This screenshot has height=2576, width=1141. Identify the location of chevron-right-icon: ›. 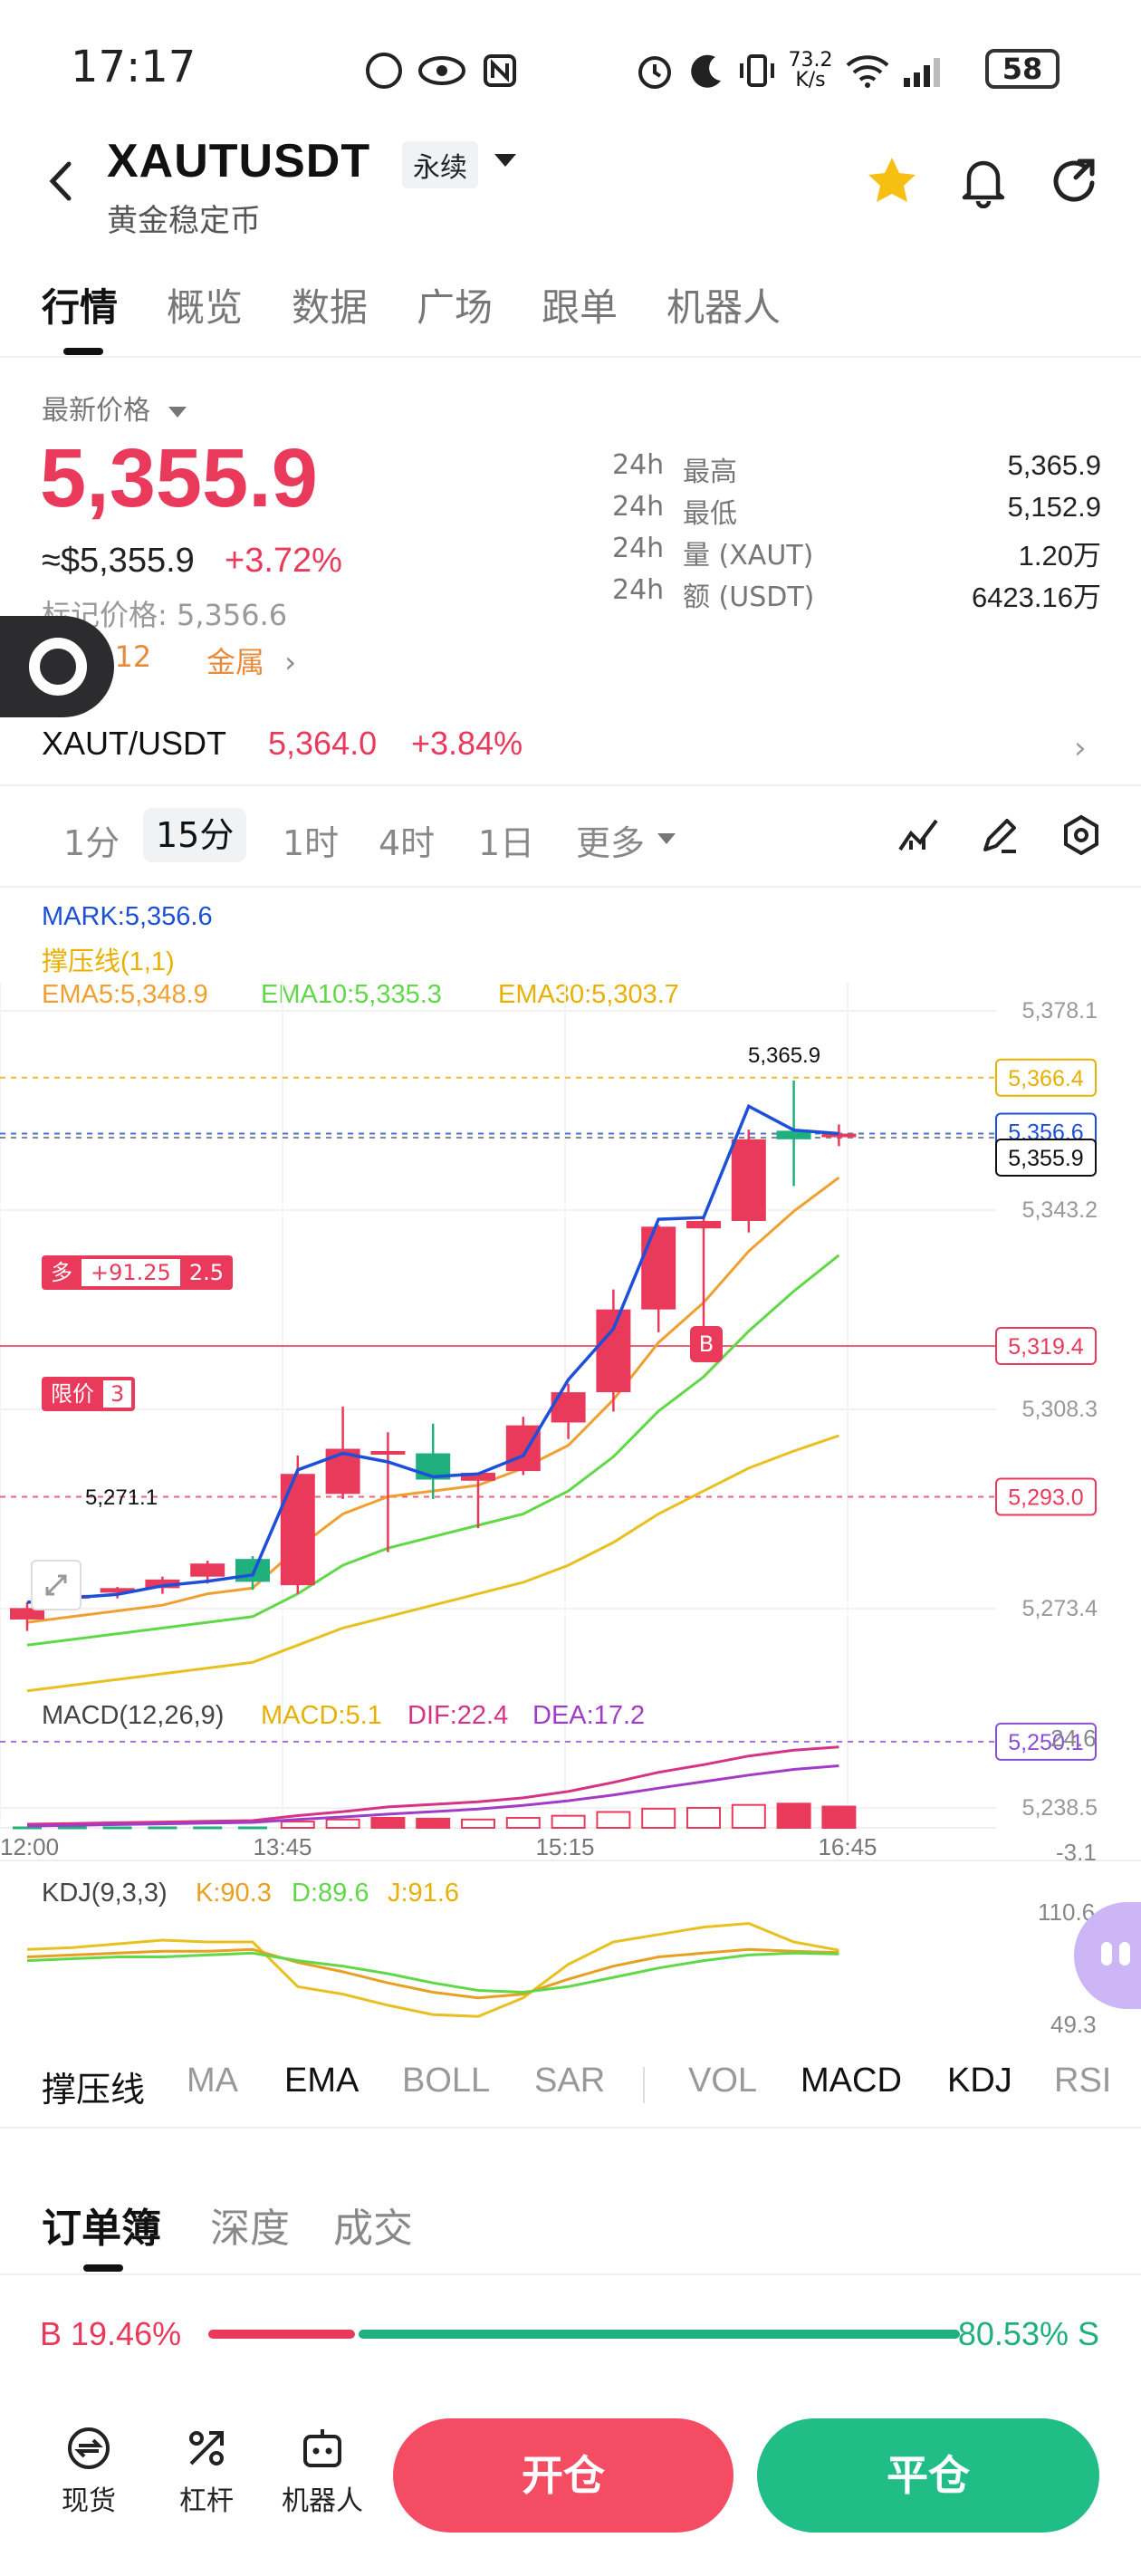
(1080, 748).